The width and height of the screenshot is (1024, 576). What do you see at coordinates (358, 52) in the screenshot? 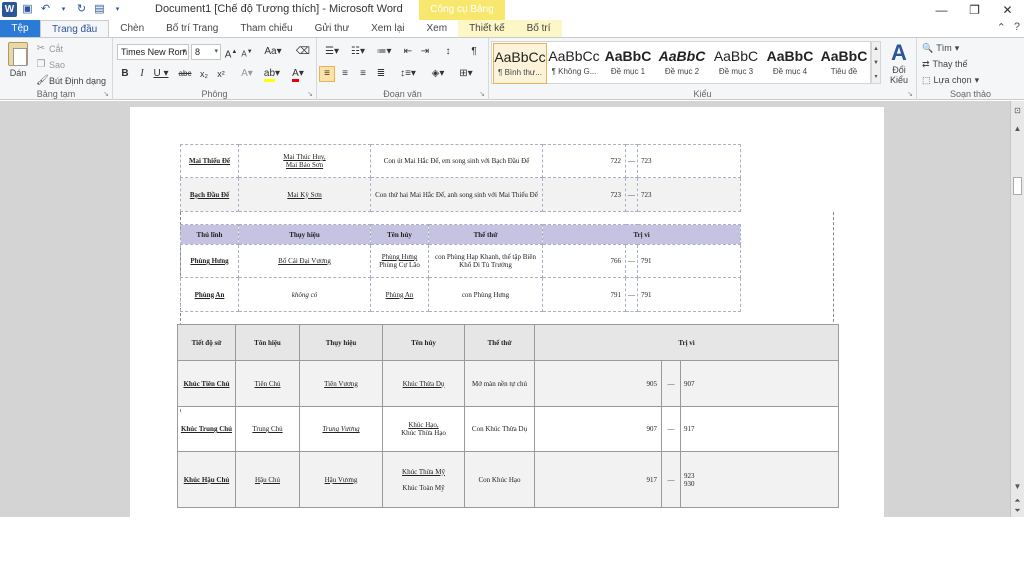
I see `numbering-icon: ☷▾` at bounding box center [358, 52].